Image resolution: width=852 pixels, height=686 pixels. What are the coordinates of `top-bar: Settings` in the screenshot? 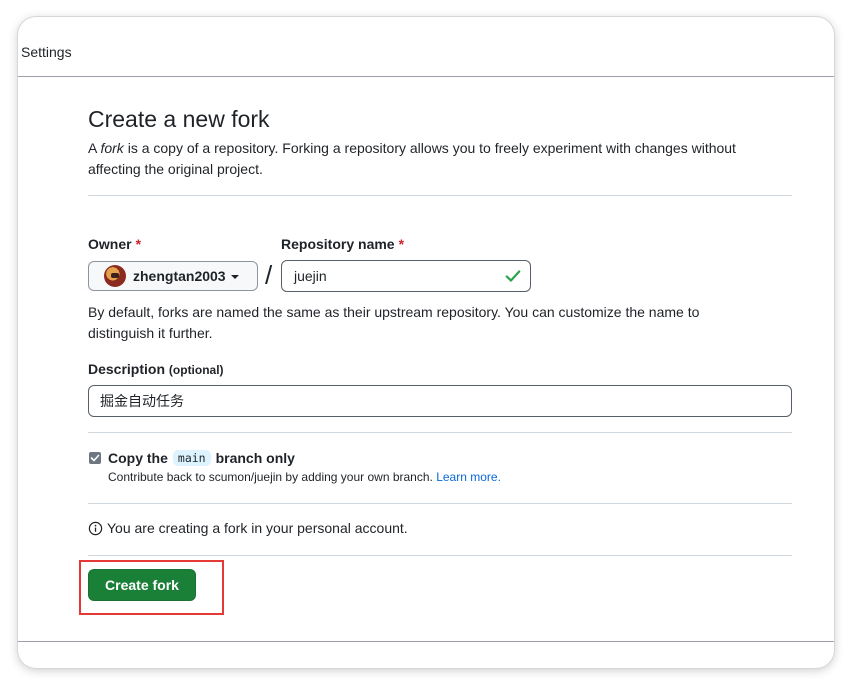 It's located at (426, 47).